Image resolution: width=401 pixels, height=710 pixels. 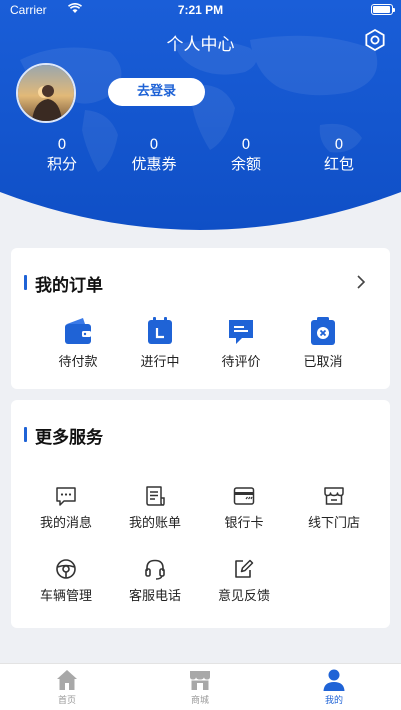 I want to click on avatar-image, so click(x=46, y=93).